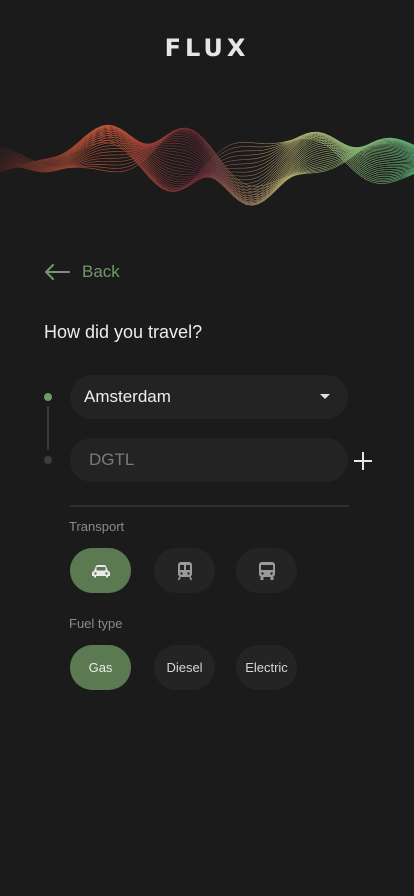  What do you see at coordinates (266, 667) in the screenshot?
I see `fuel-electric-button: Electric` at bounding box center [266, 667].